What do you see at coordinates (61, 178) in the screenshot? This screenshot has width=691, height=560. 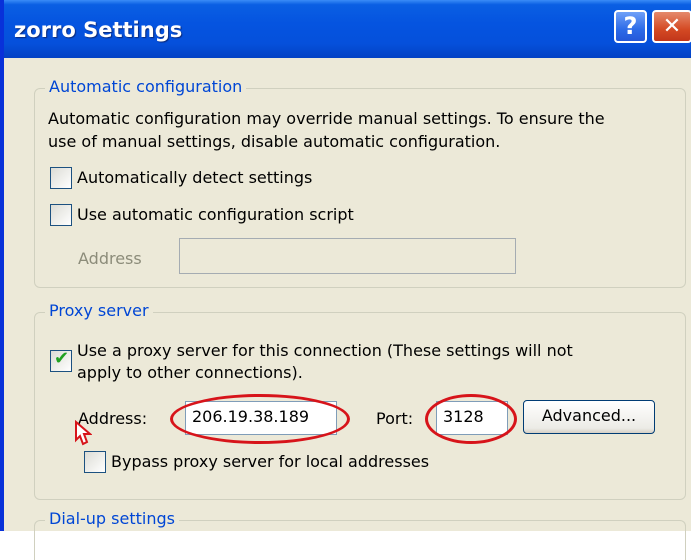 I see `auto-detect-checkbox` at bounding box center [61, 178].